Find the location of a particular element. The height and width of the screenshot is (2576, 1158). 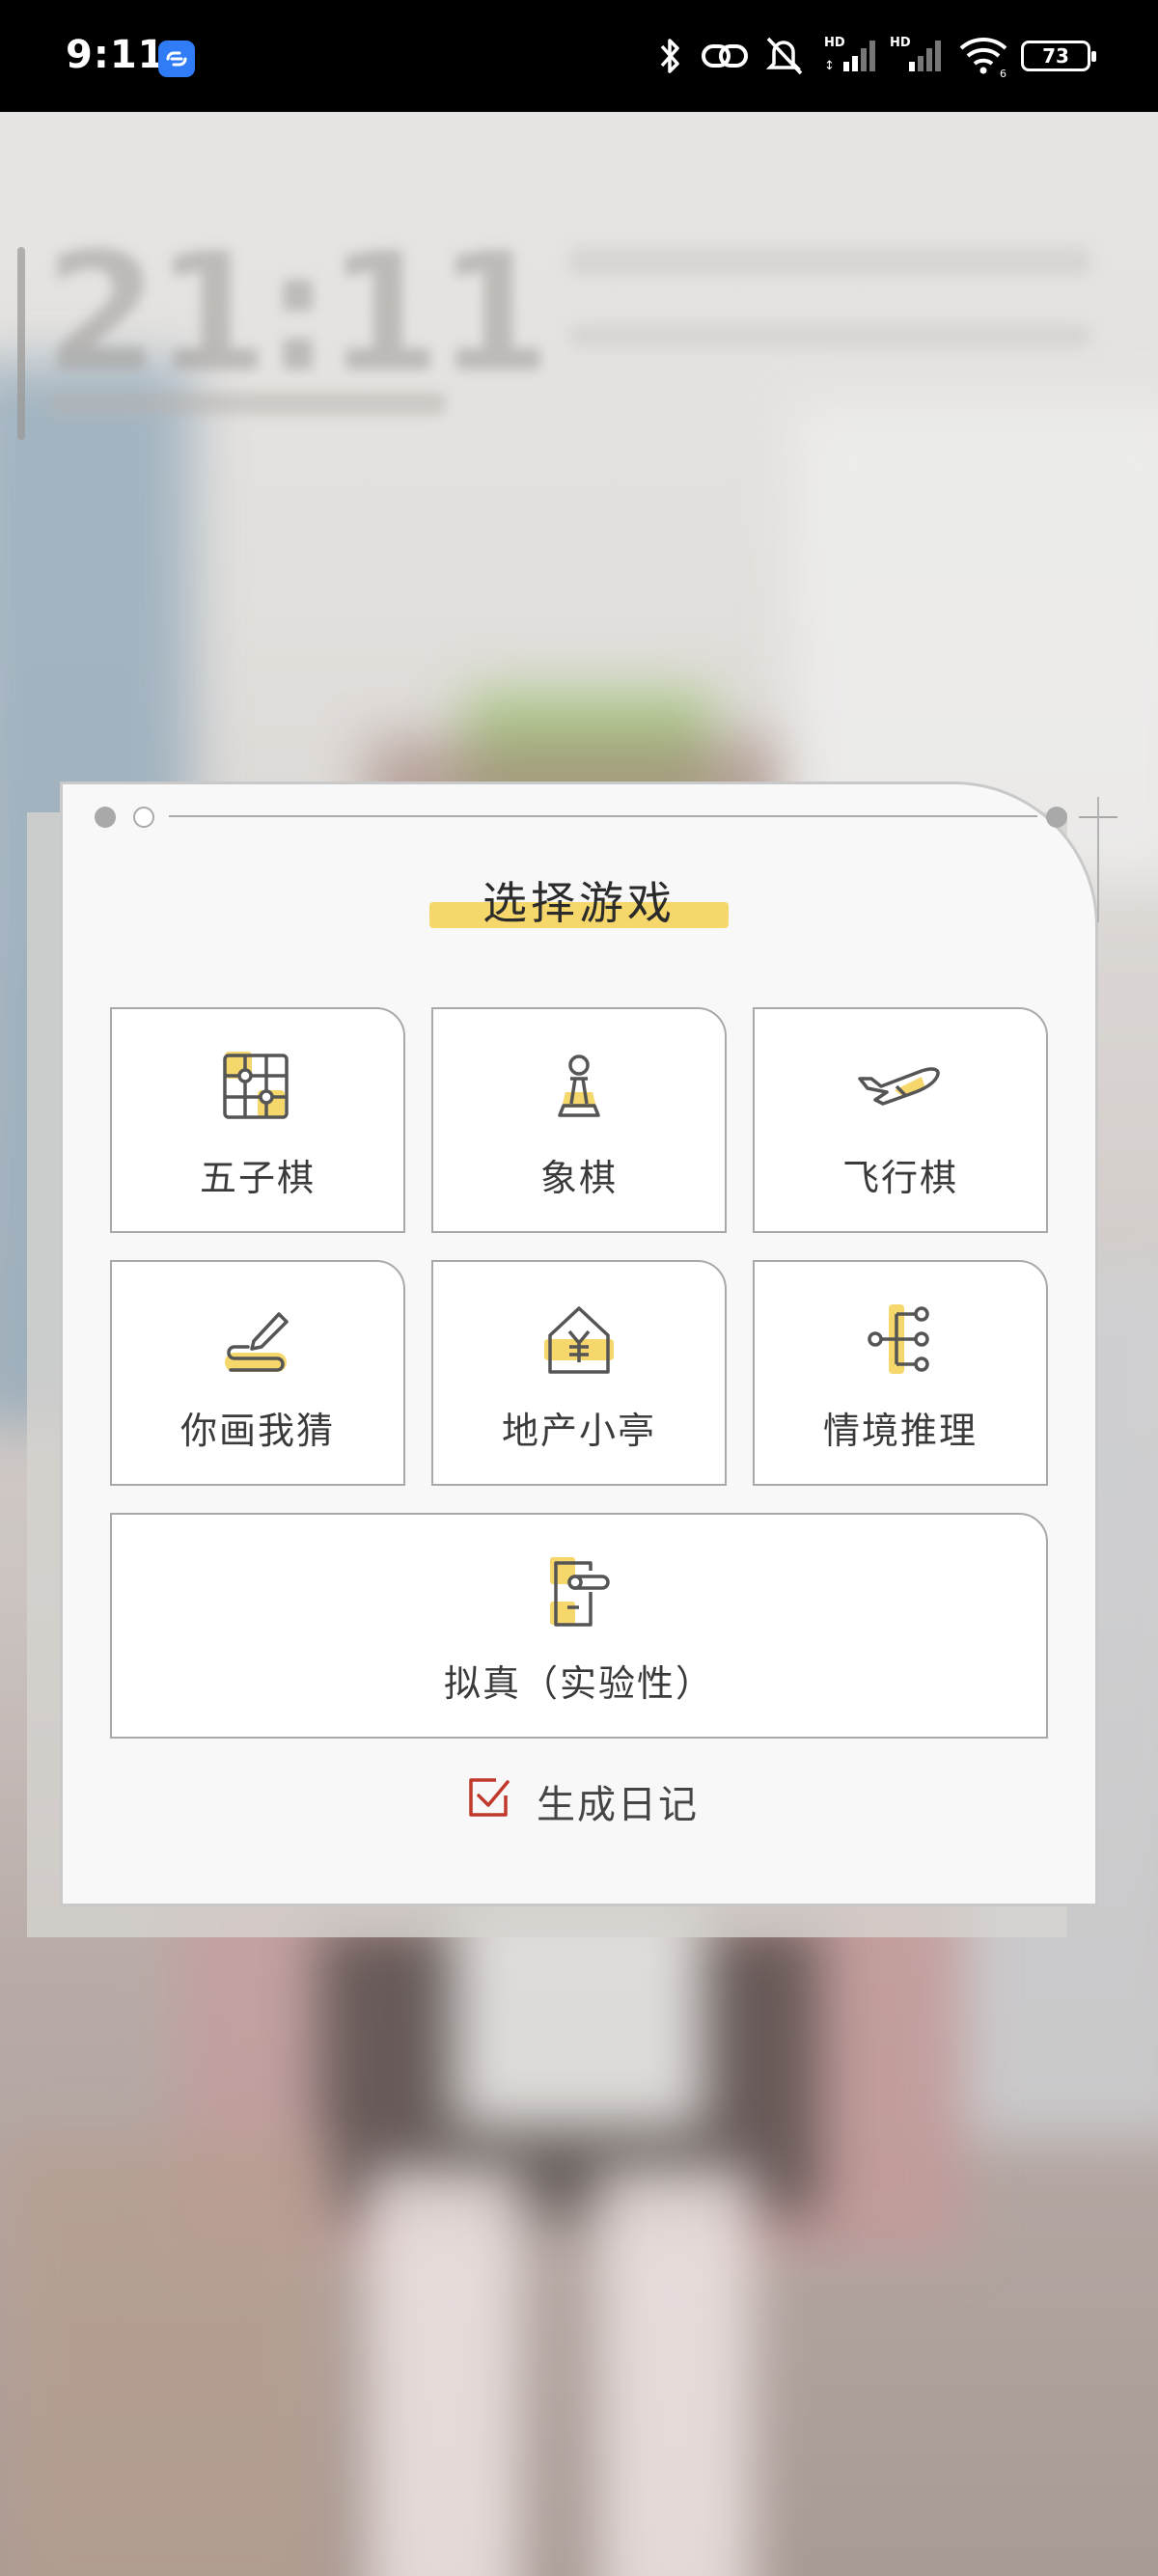

svg-text: 6 is located at coordinates (1003, 74).